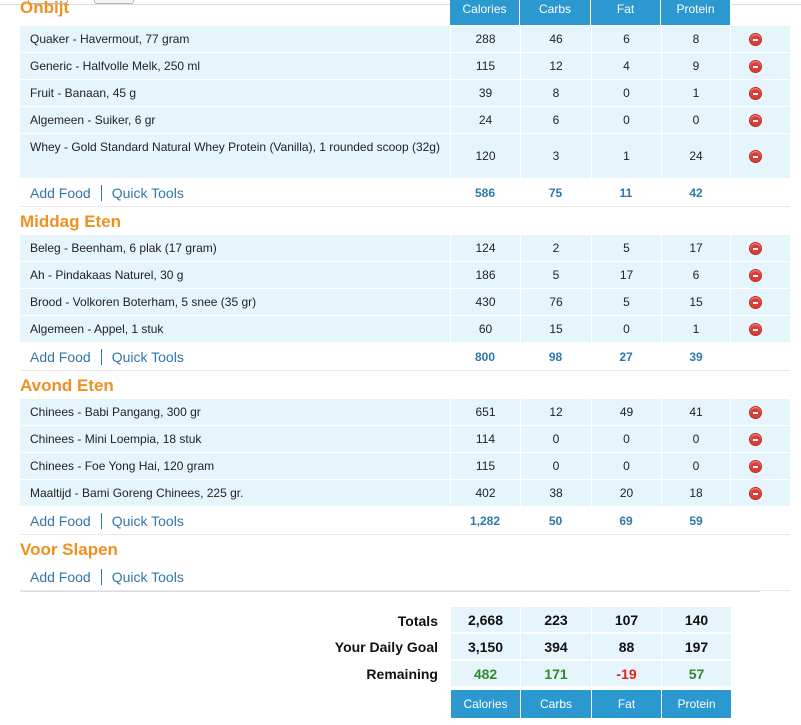 The image size is (801, 725). Describe the element at coordinates (555, 302) in the screenshot. I see `food-carbs: 76` at that location.